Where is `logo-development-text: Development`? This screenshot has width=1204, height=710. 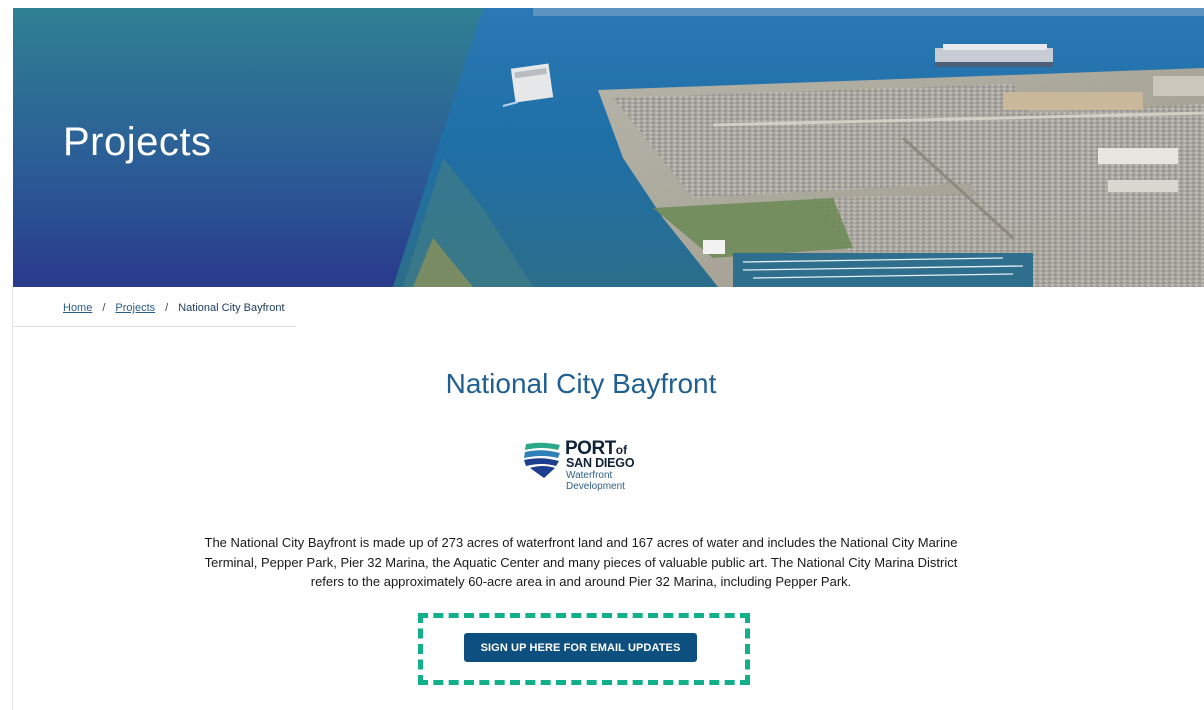 logo-development-text: Development is located at coordinates (595, 486).